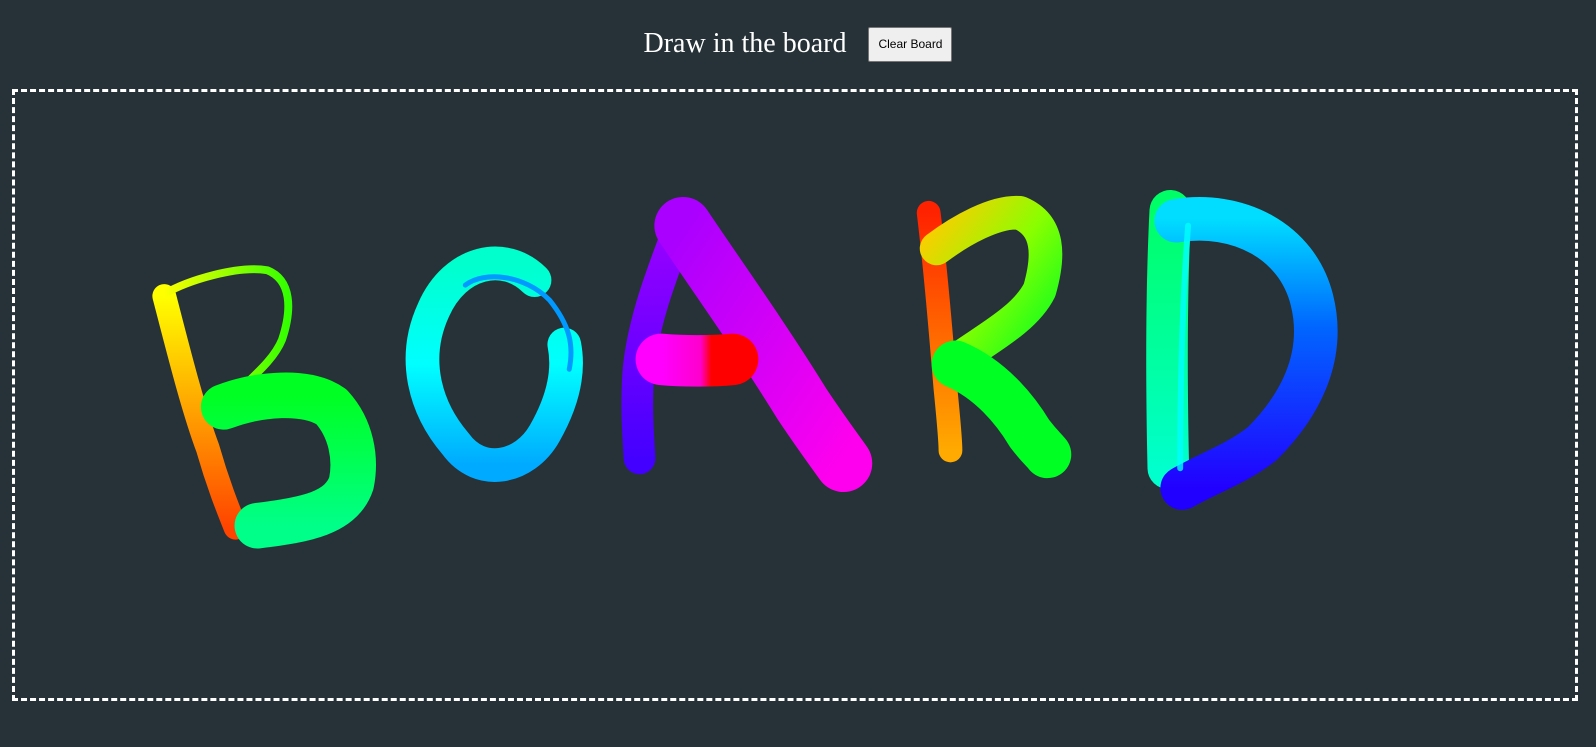 The height and width of the screenshot is (747, 1596). Describe the element at coordinates (994, 337) in the screenshot. I see `letter-r-strokes` at that location.